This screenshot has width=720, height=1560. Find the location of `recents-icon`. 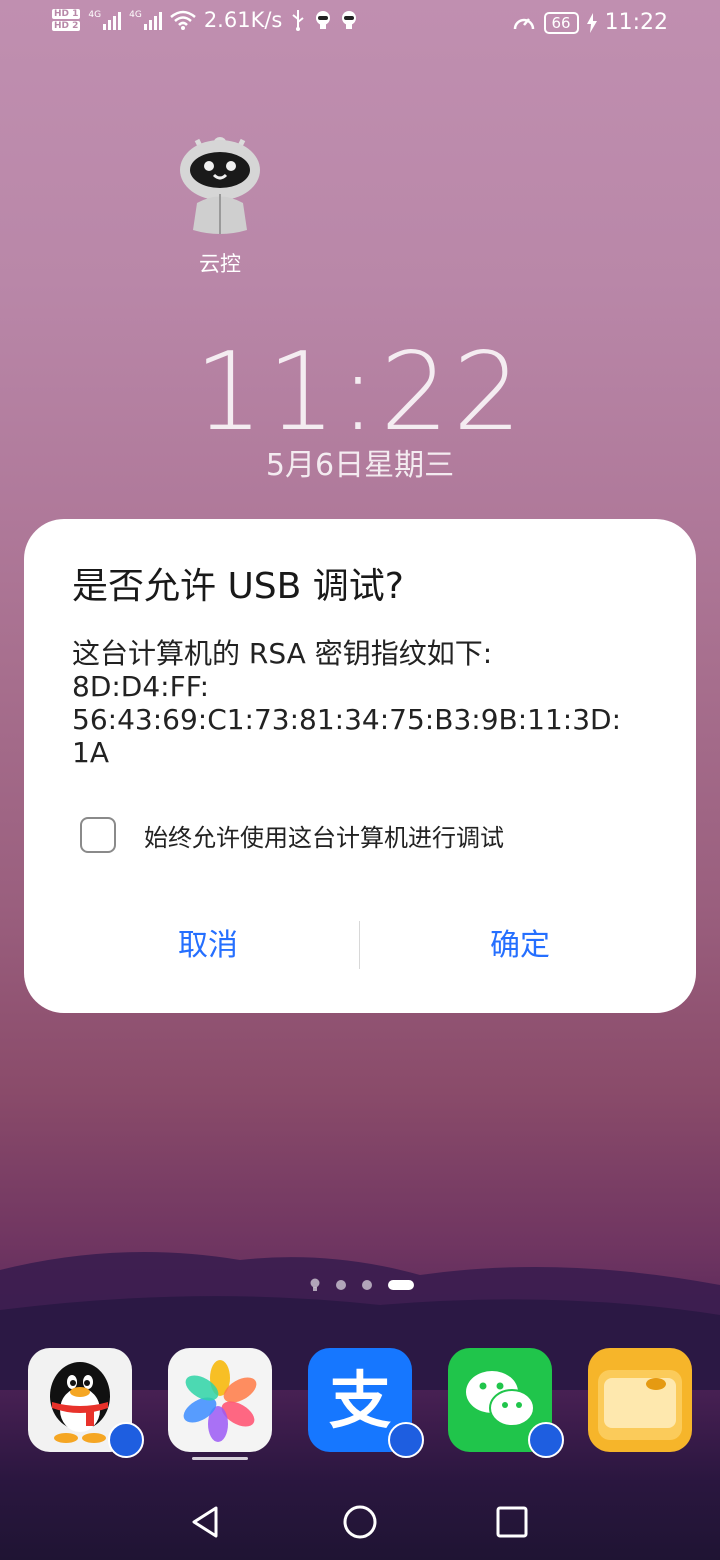

recents-icon is located at coordinates (512, 1522).